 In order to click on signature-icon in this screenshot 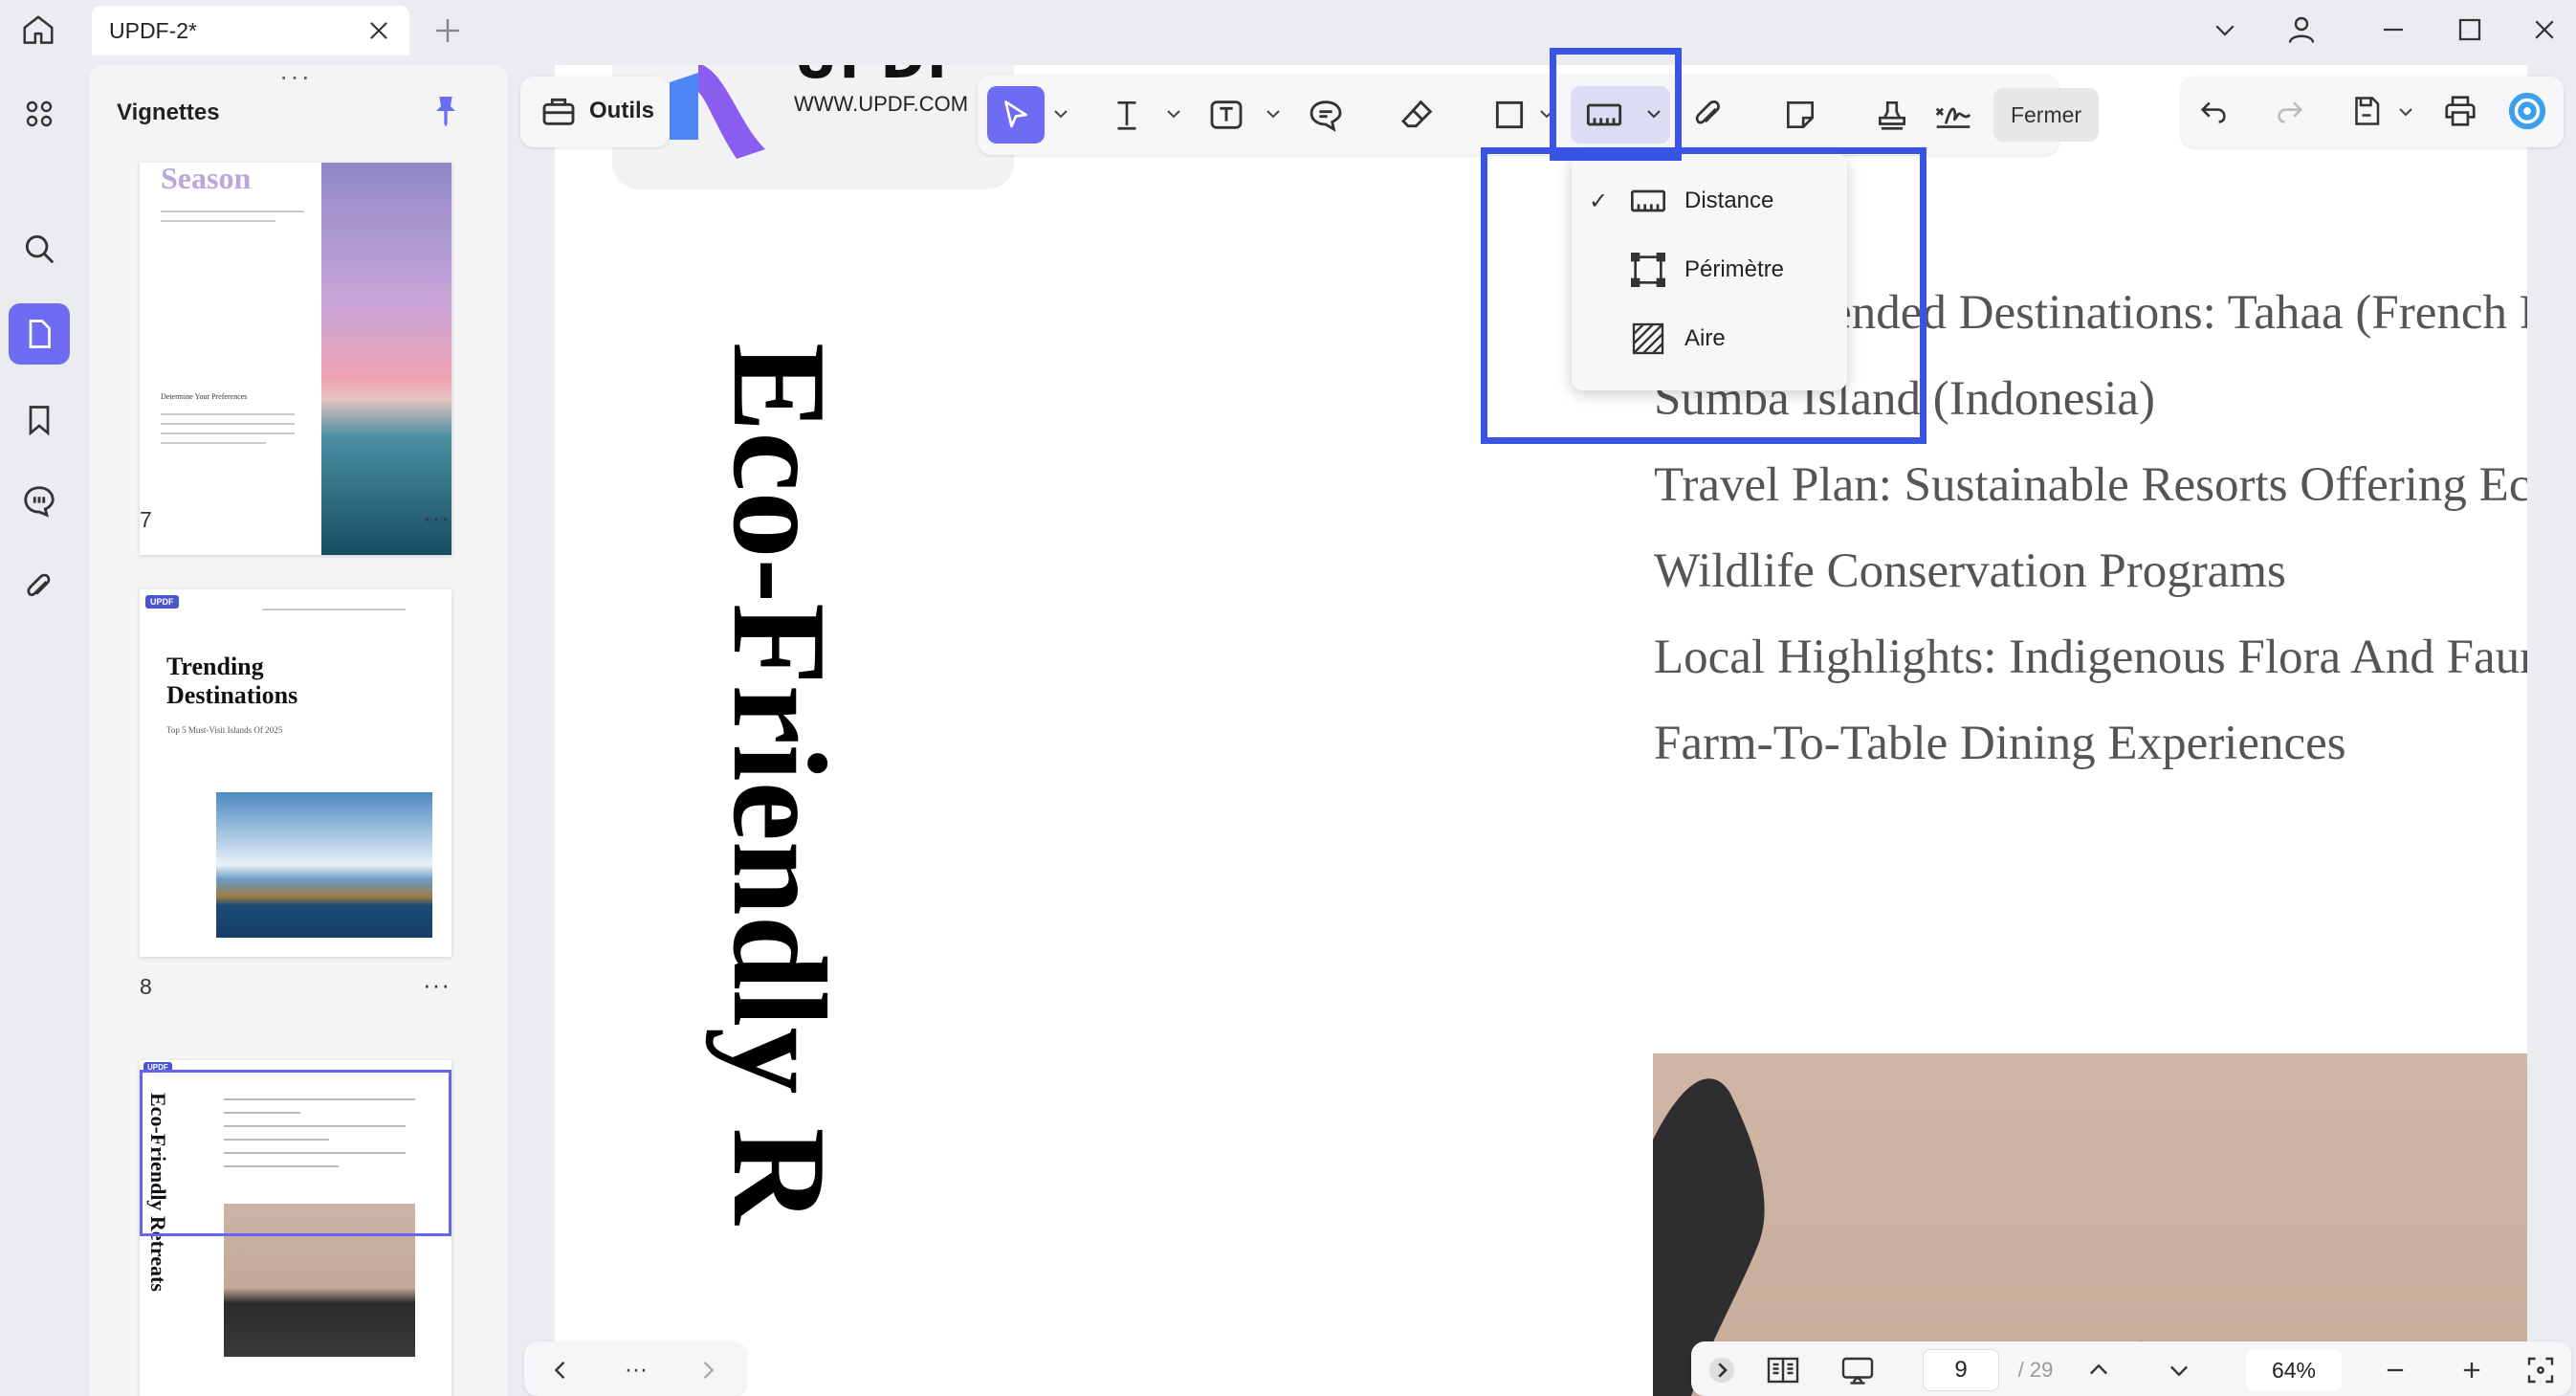, I will do `click(1953, 118)`.